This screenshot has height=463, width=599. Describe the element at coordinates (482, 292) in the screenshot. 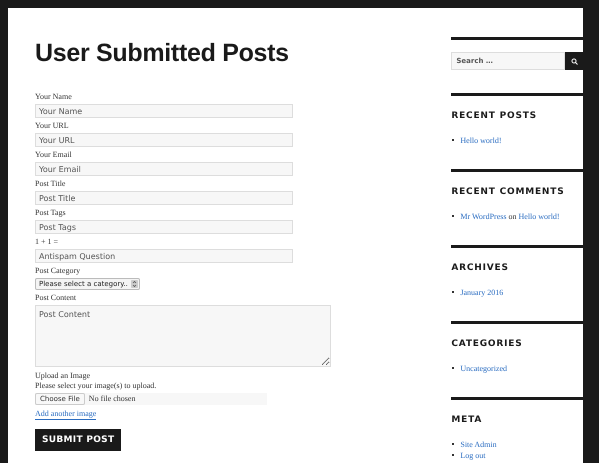

I see `sidebar-link: January 2016` at that location.